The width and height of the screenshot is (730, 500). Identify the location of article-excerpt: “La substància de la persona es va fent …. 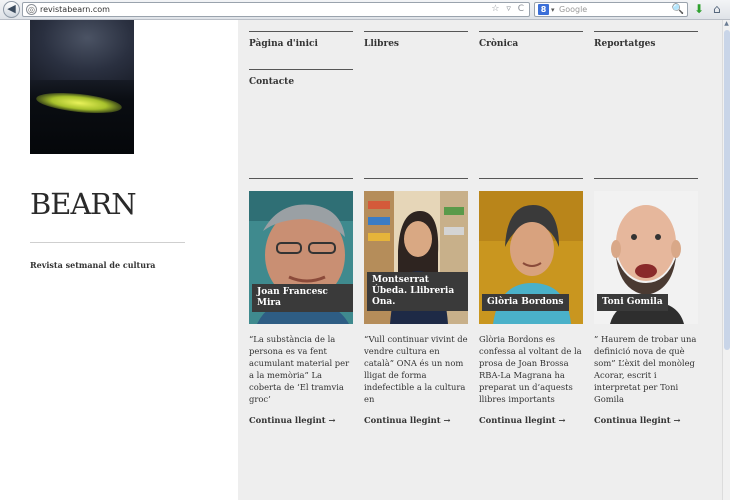
(299, 369).